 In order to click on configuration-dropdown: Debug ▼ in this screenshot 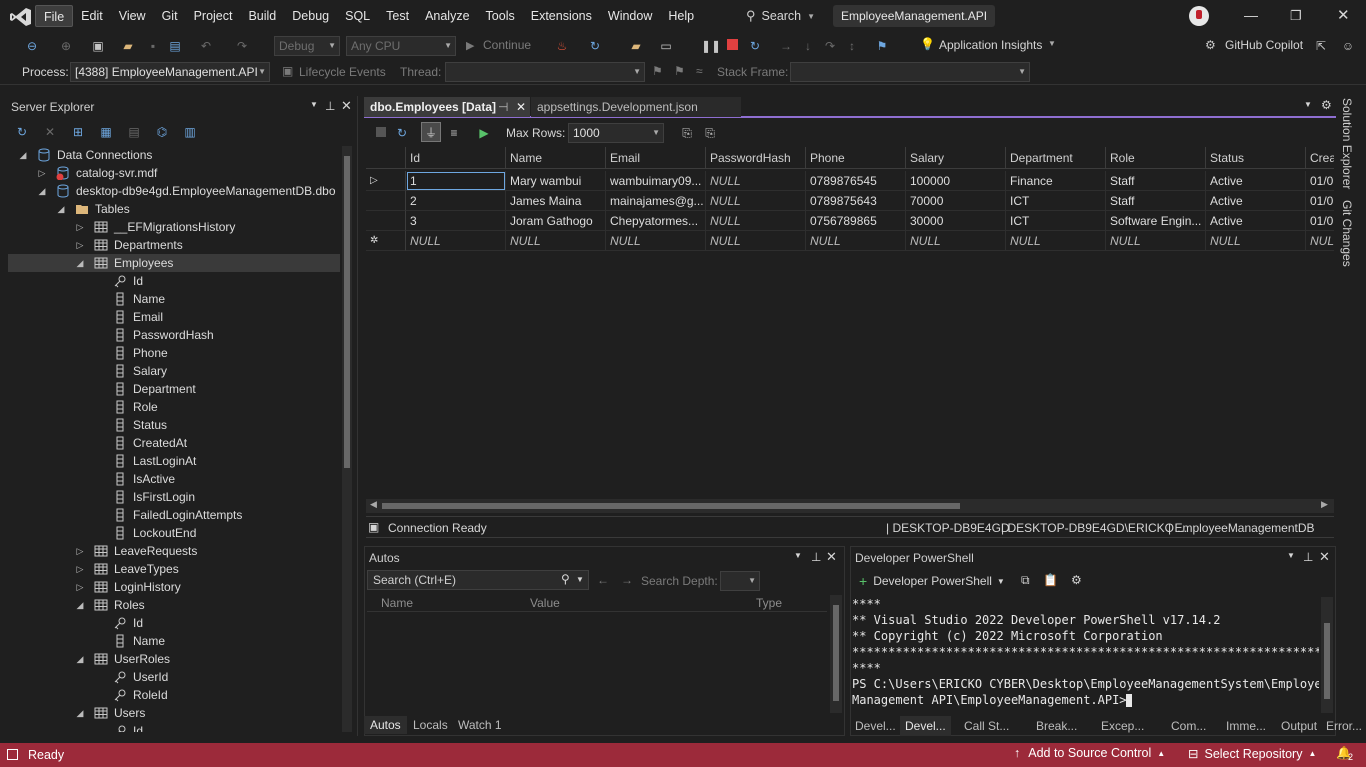, I will do `click(307, 46)`.